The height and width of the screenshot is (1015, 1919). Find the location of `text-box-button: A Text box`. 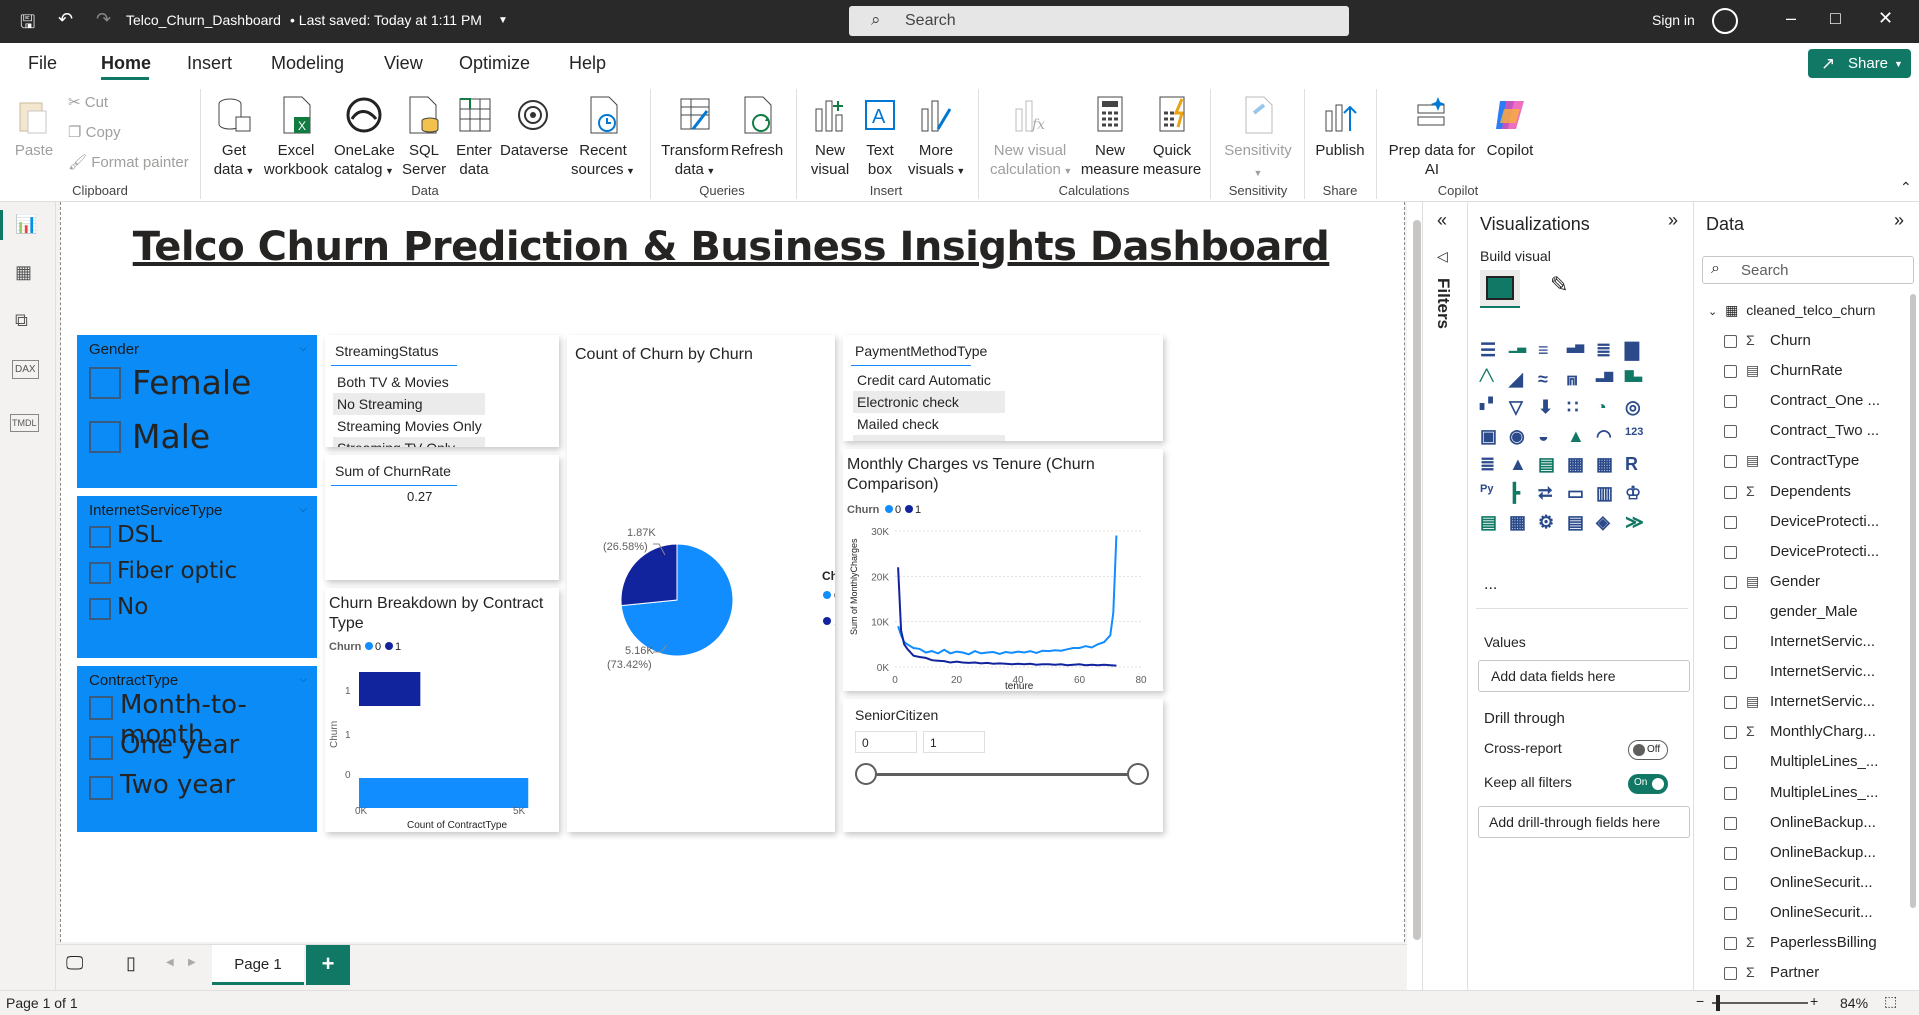

text-box-button: A Text box is located at coordinates (880, 137).